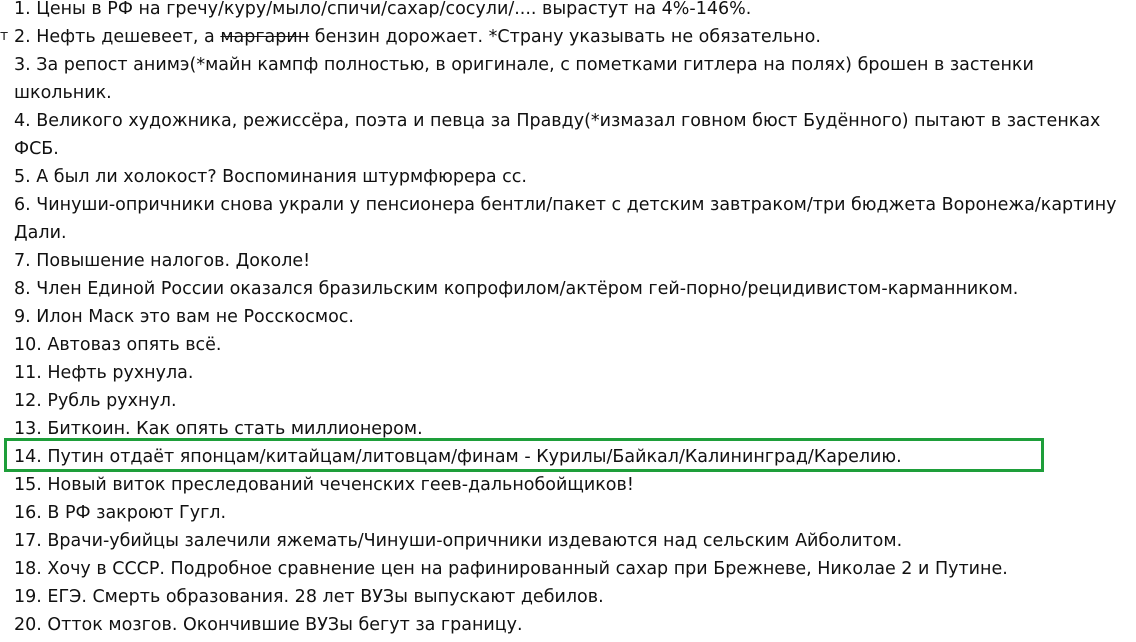  I want to click on list-item: 16. В РФ закроют Гугл., so click(574, 513).